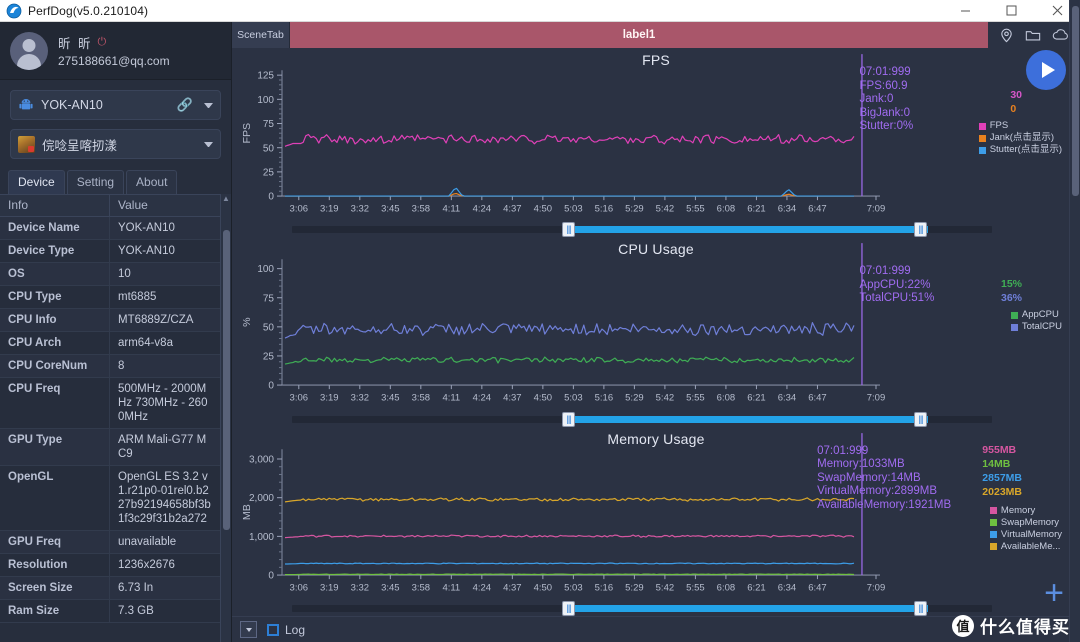 The height and width of the screenshot is (642, 1080). Describe the element at coordinates (247, 512) in the screenshot. I see `svg-text: MB` at that location.